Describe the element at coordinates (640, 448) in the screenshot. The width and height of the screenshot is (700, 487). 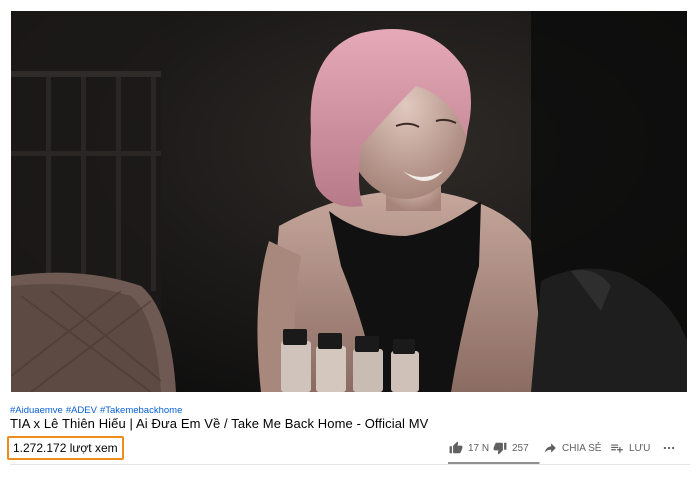
I see `save-label: LƯU` at that location.